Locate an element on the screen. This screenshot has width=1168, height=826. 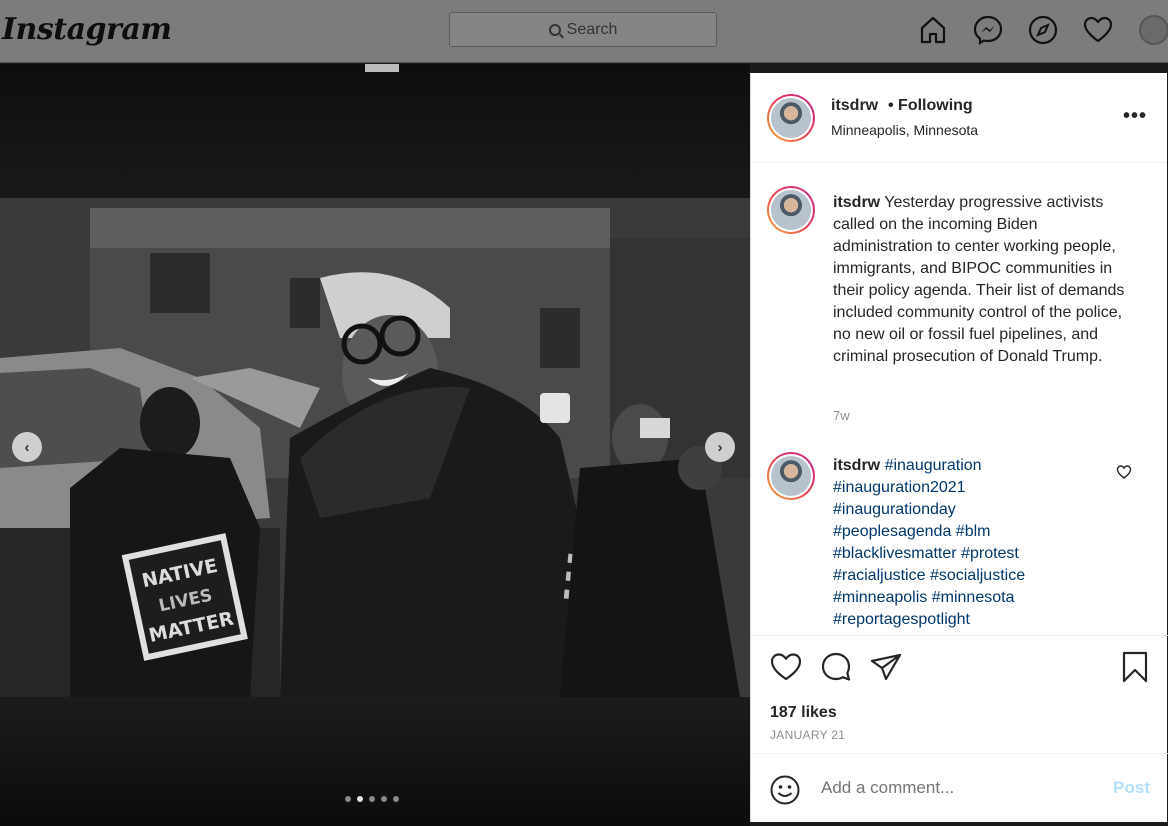
heart-icon is located at coordinates (1098, 30).